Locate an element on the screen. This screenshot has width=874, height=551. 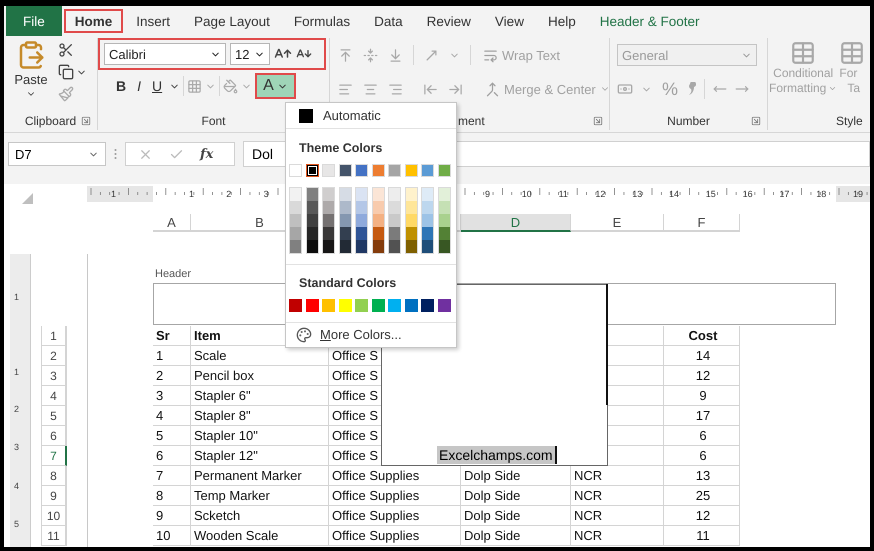
table-cell: 13 is located at coordinates (702, 476).